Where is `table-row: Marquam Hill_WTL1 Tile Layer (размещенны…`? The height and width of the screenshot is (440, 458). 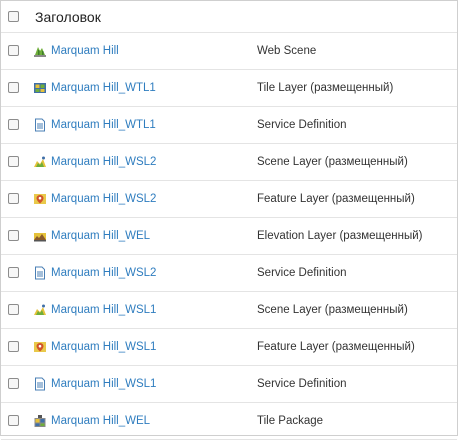 table-row: Marquam Hill_WTL1 Tile Layer (размещенны… is located at coordinates (229, 88).